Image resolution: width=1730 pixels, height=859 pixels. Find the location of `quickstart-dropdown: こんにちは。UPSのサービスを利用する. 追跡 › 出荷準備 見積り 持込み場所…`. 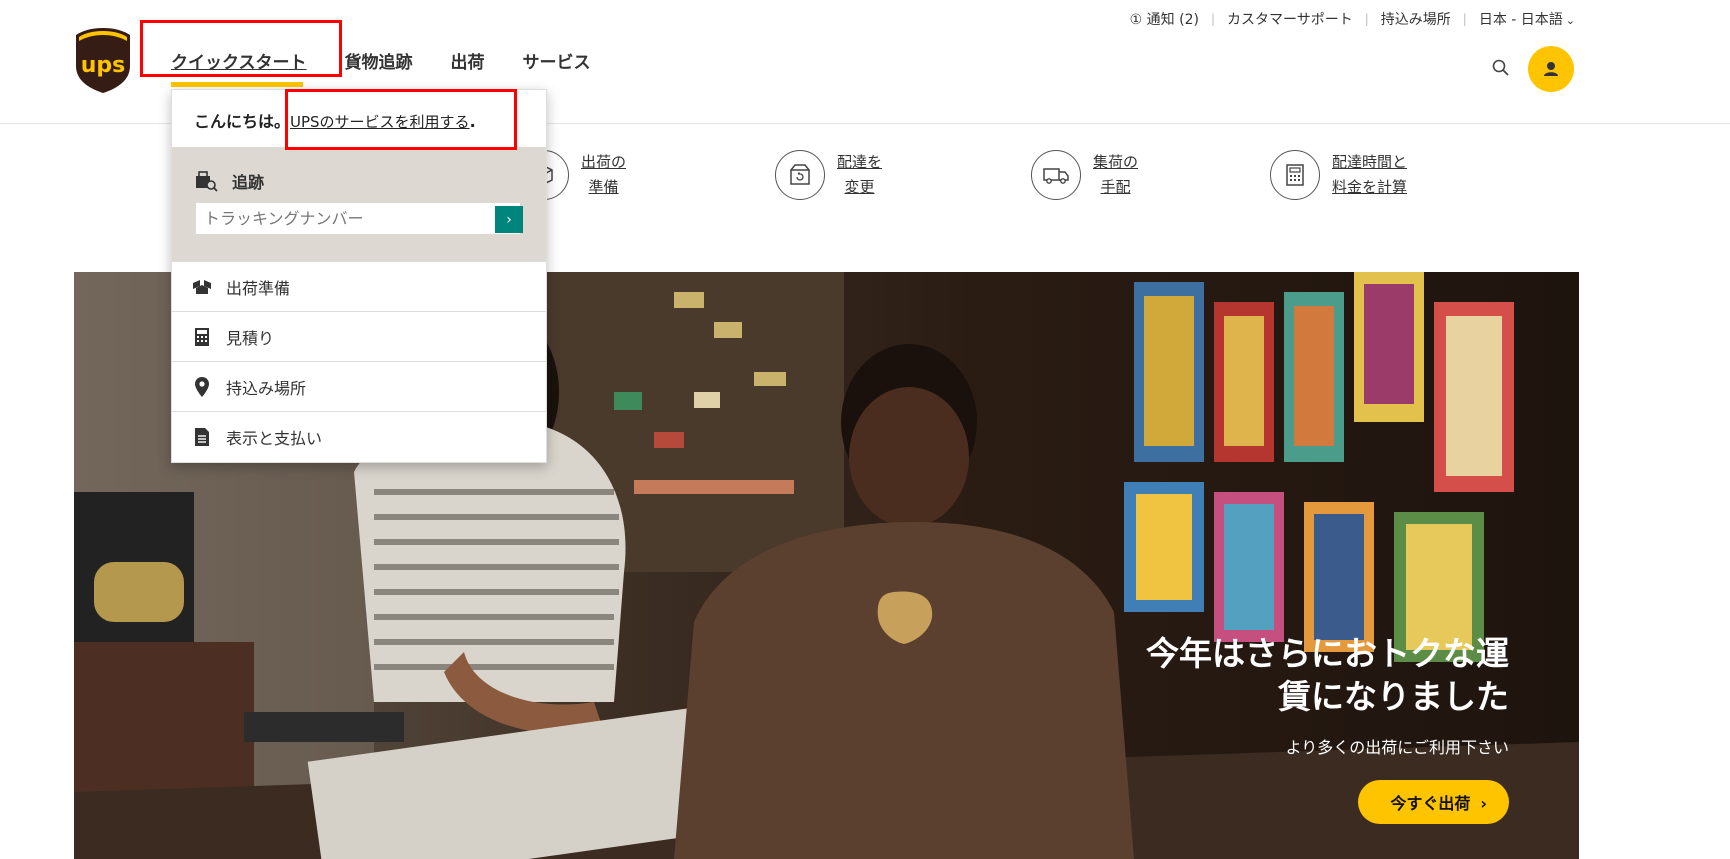

quickstart-dropdown: こんにちは。UPSのサービスを利用する. 追跡 › 出荷準備 見積り 持込み場所… is located at coordinates (359, 276).